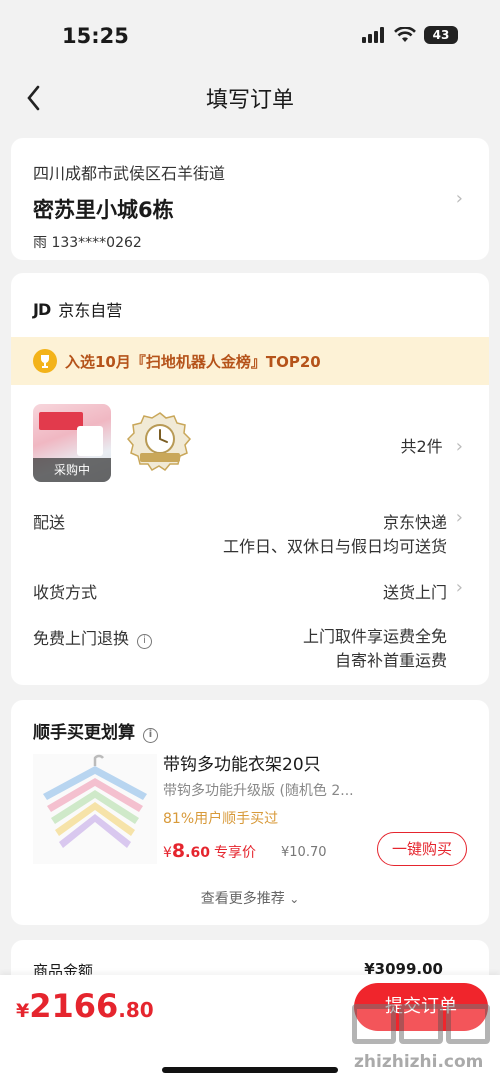 This screenshot has width=500, height=1083. What do you see at coordinates (422, 849) in the screenshot?
I see `one-click-buy-button: 一键购买` at bounding box center [422, 849].